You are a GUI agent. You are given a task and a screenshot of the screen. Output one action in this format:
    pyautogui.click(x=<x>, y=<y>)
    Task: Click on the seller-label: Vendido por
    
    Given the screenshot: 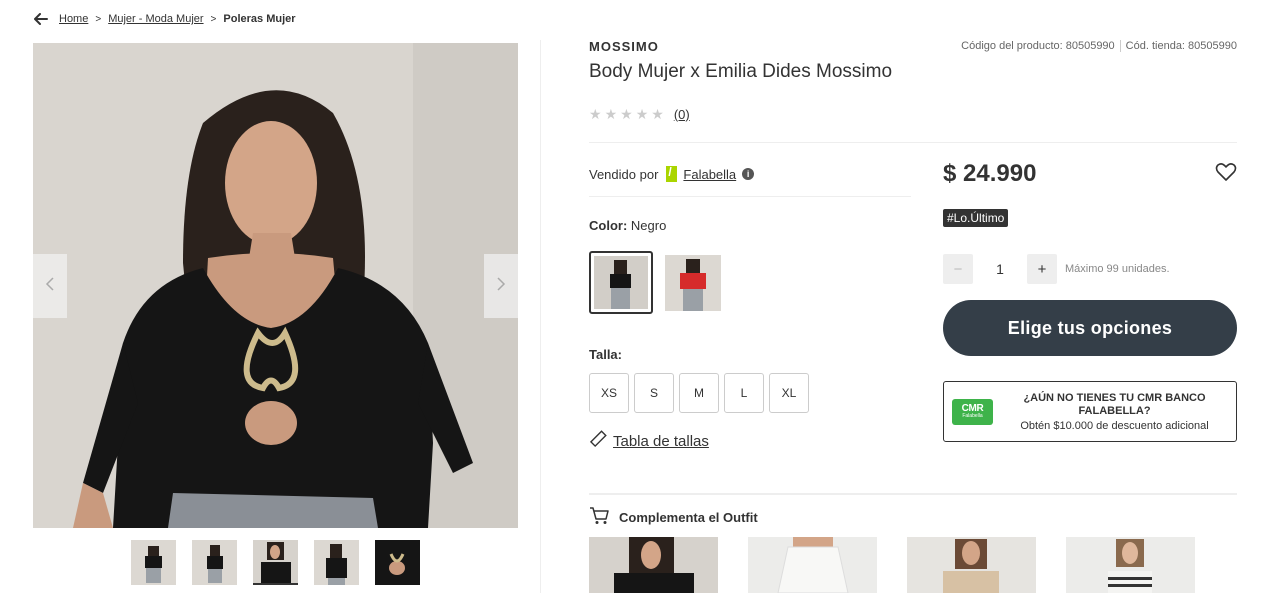 What is the action you would take?
    pyautogui.click(x=624, y=174)
    